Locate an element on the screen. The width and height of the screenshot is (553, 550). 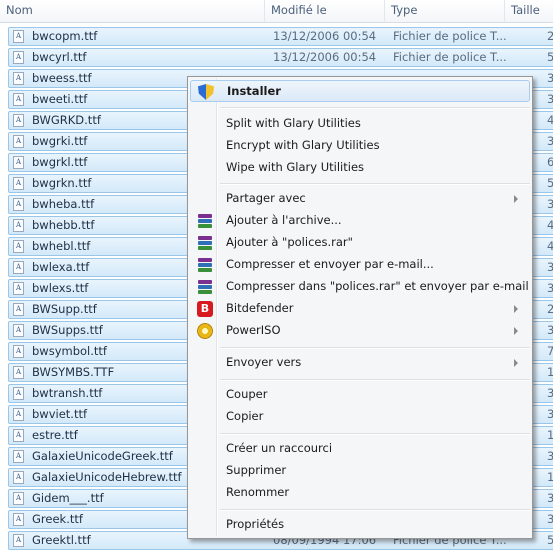
menu-item-label: Bitdefender is located at coordinates (260, 308).